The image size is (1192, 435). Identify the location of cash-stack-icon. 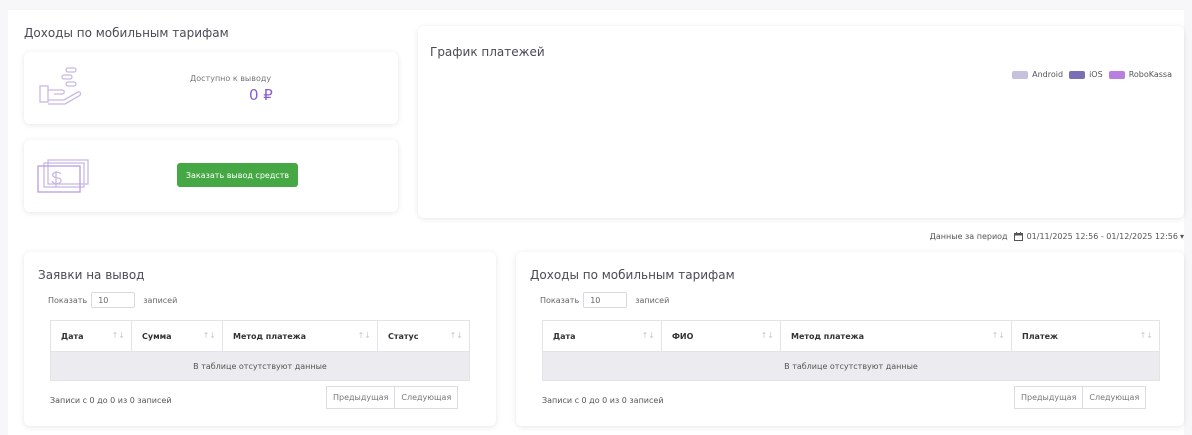
(64, 178).